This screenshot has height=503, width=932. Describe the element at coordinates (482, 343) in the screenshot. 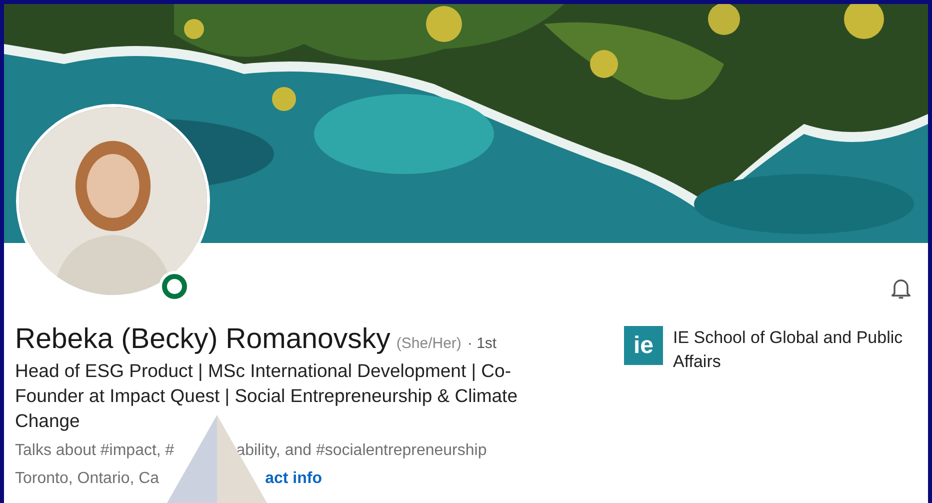

I see `connection-degree: · 1st` at that location.